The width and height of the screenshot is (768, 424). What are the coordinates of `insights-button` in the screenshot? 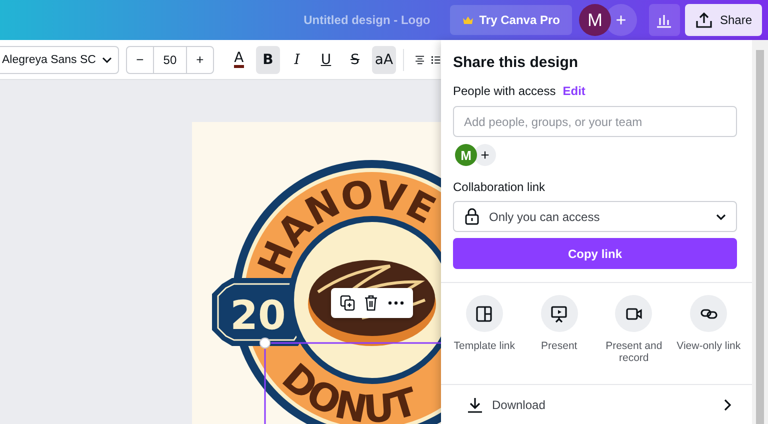 It's located at (664, 20).